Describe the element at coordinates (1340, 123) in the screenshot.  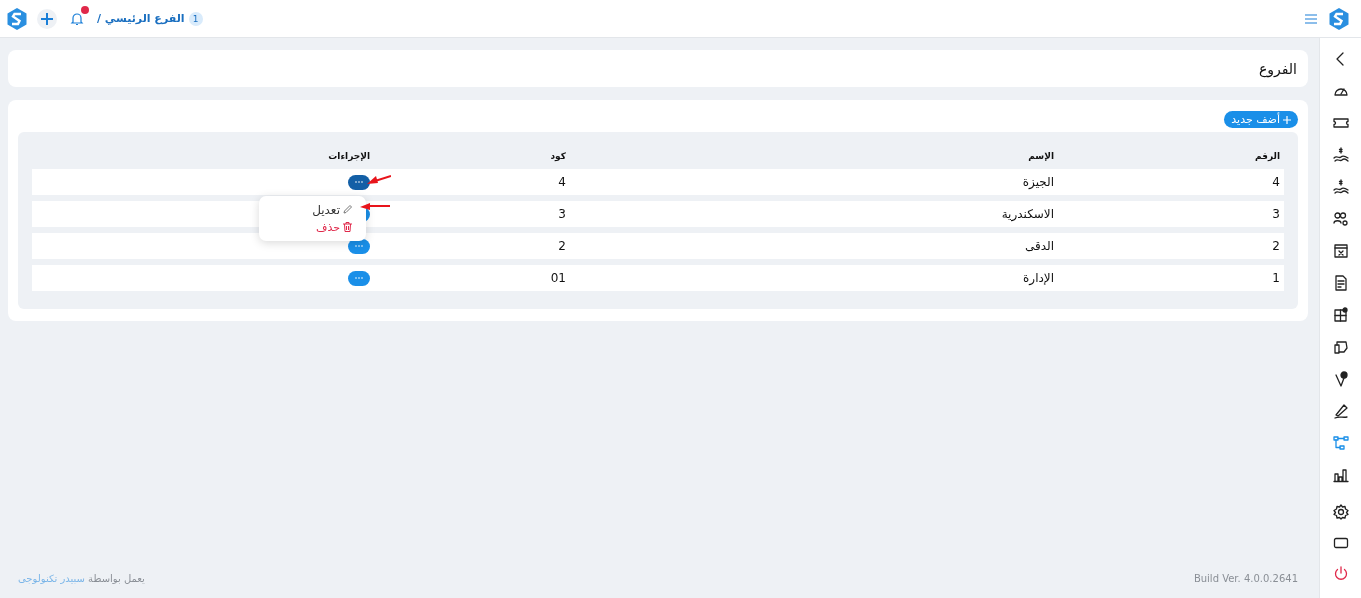
I see `ticket-icon` at that location.